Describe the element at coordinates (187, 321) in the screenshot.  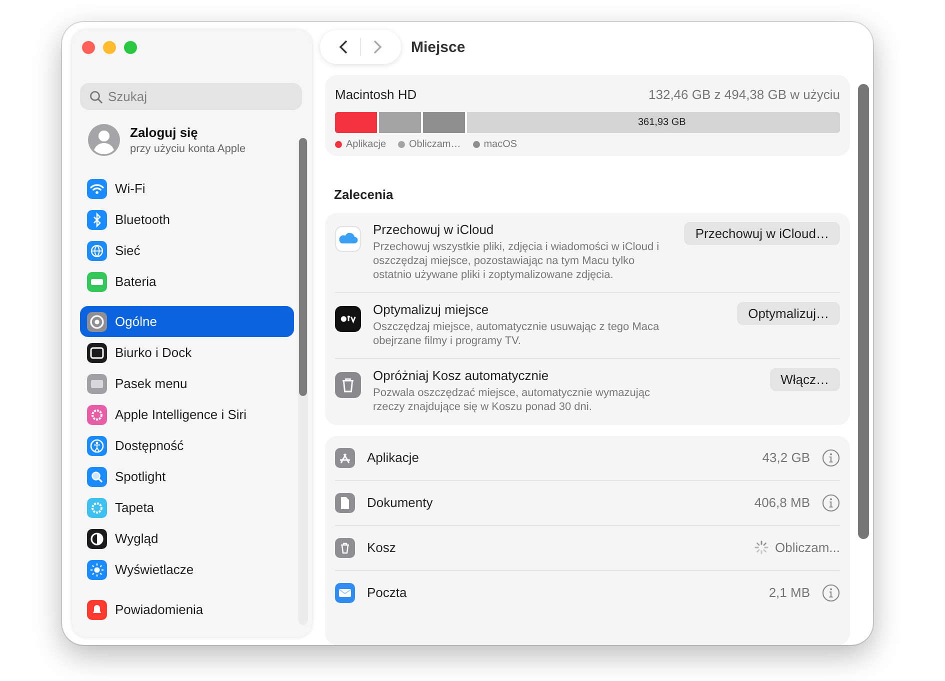
I see `sidebar-item: Ogólne` at that location.